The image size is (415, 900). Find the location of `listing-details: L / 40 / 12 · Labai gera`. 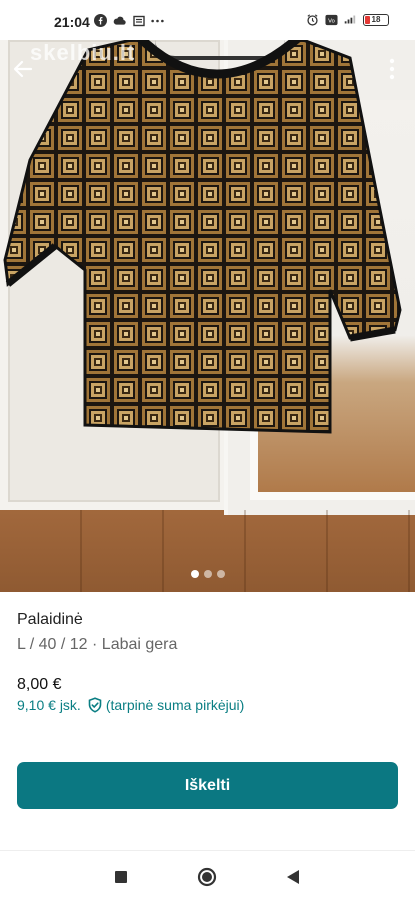

listing-details: L / 40 / 12 · Labai gera is located at coordinates (97, 644).